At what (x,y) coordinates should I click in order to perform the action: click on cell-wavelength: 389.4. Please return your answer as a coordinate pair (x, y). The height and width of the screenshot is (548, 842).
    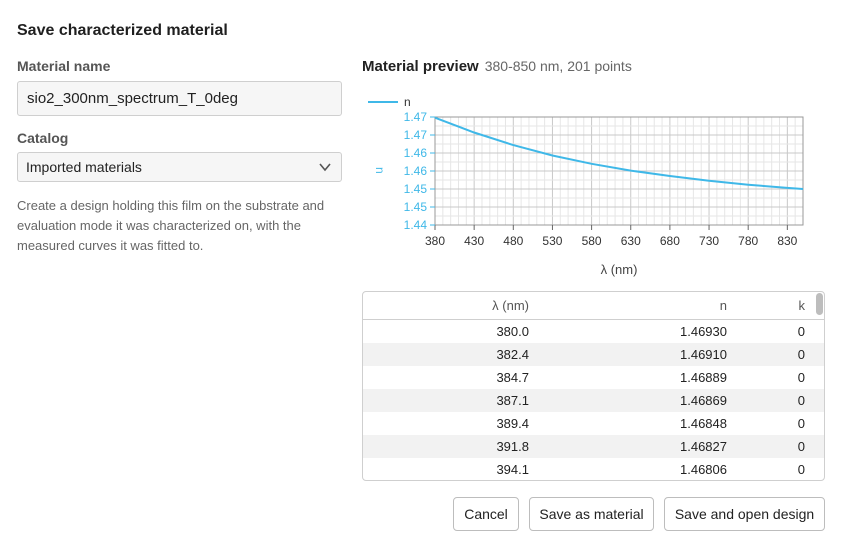
    Looking at the image, I should click on (512, 423).